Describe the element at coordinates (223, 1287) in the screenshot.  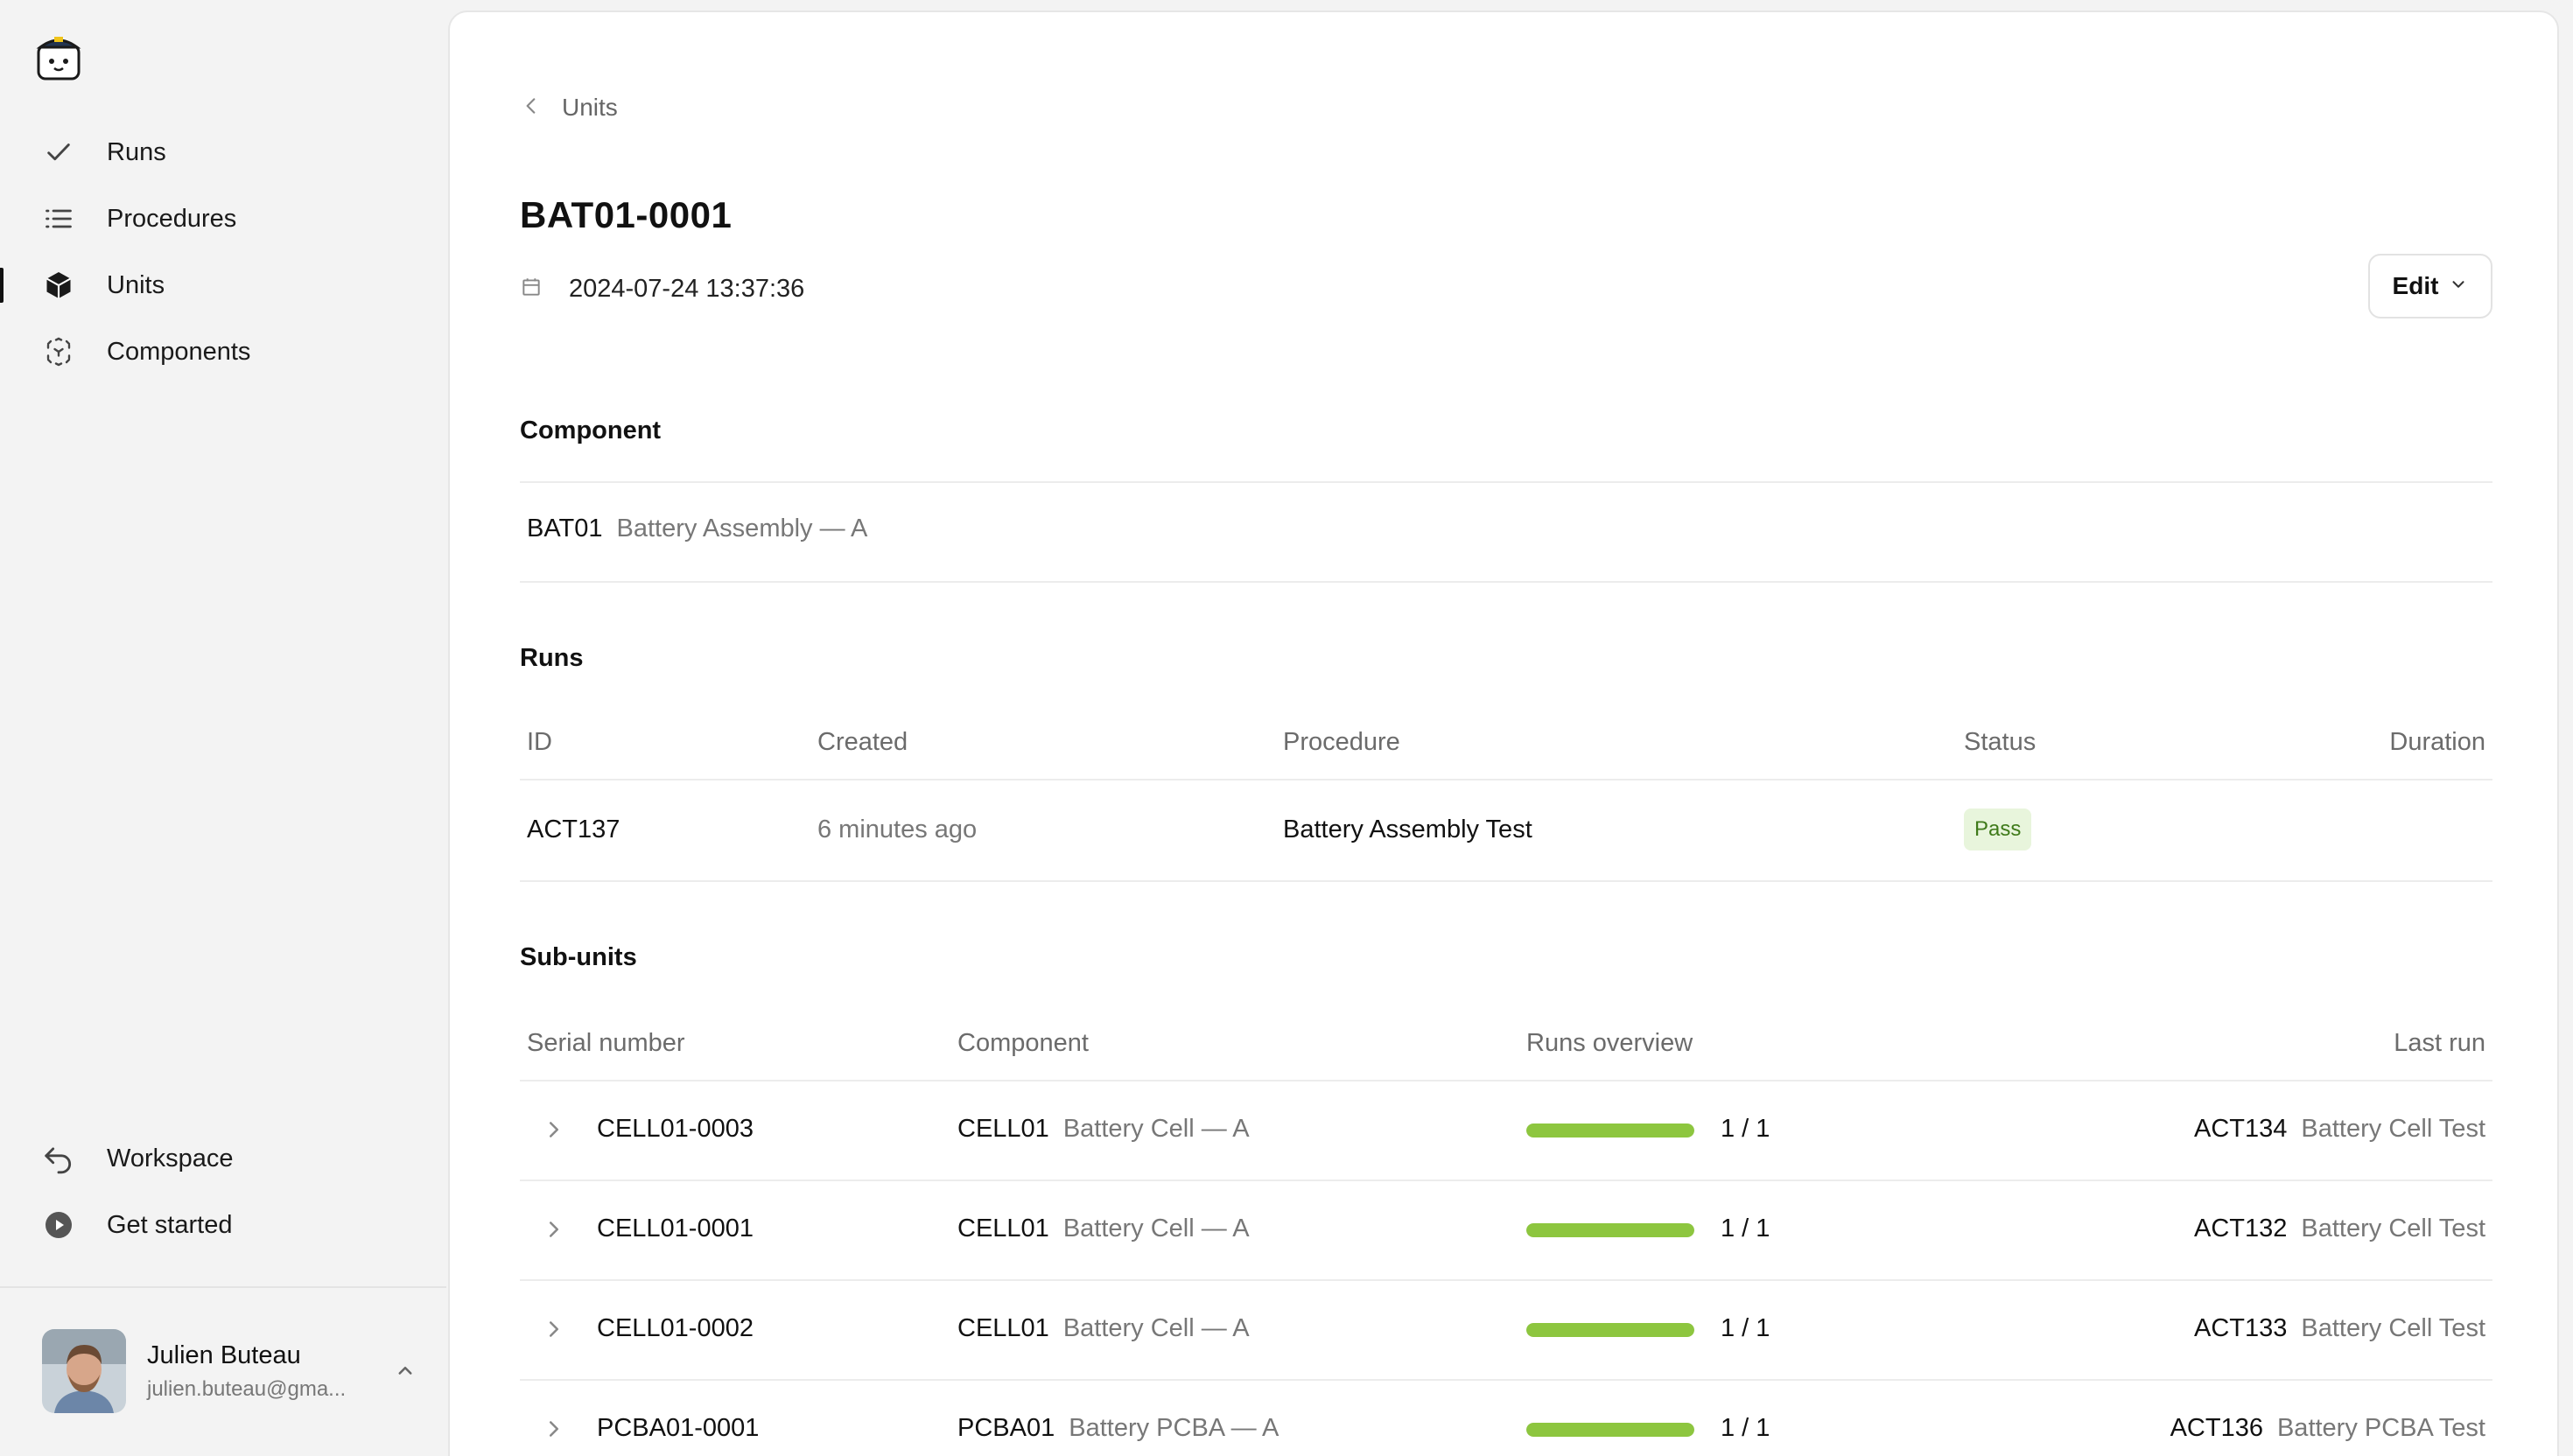
I see `sidebar-divider` at that location.